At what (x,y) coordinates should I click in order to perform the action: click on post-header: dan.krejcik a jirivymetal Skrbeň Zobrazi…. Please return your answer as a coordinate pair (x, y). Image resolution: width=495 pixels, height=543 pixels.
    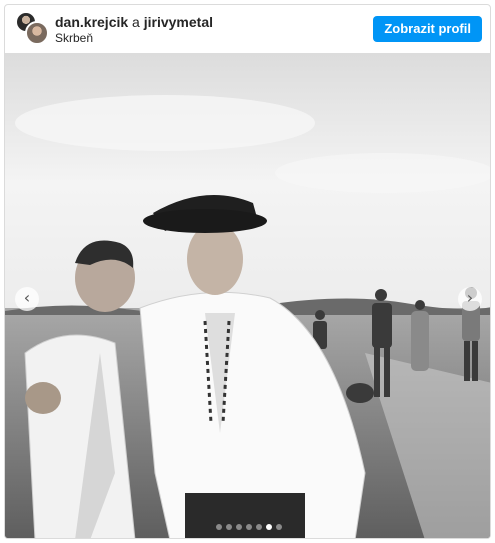
    Looking at the image, I should click on (247, 29).